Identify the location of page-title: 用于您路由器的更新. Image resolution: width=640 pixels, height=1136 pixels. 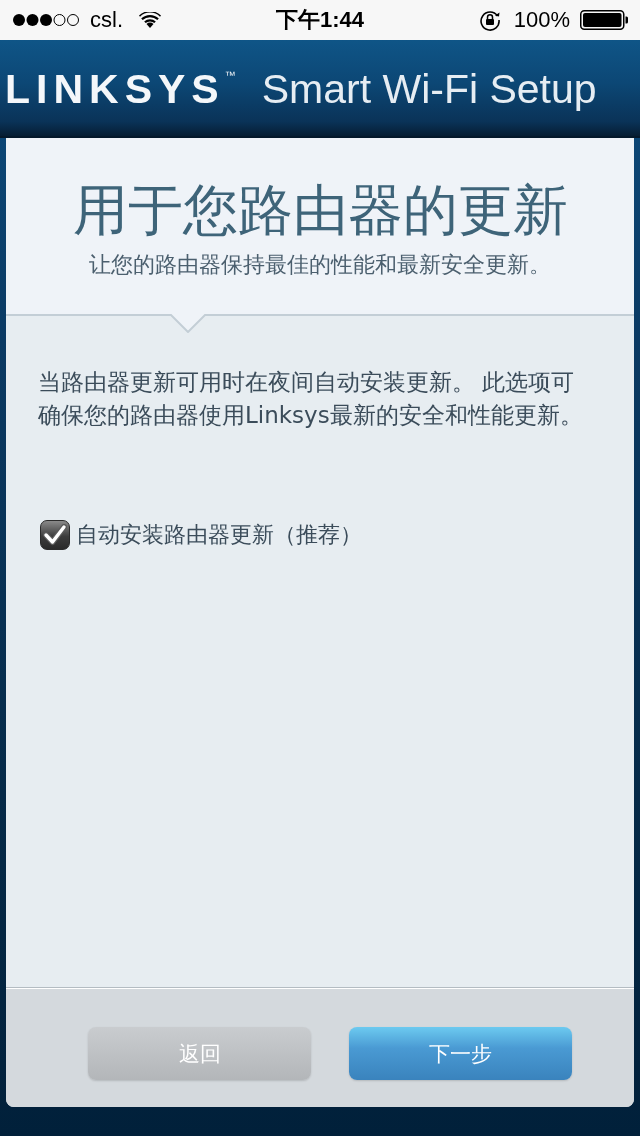
(320, 210).